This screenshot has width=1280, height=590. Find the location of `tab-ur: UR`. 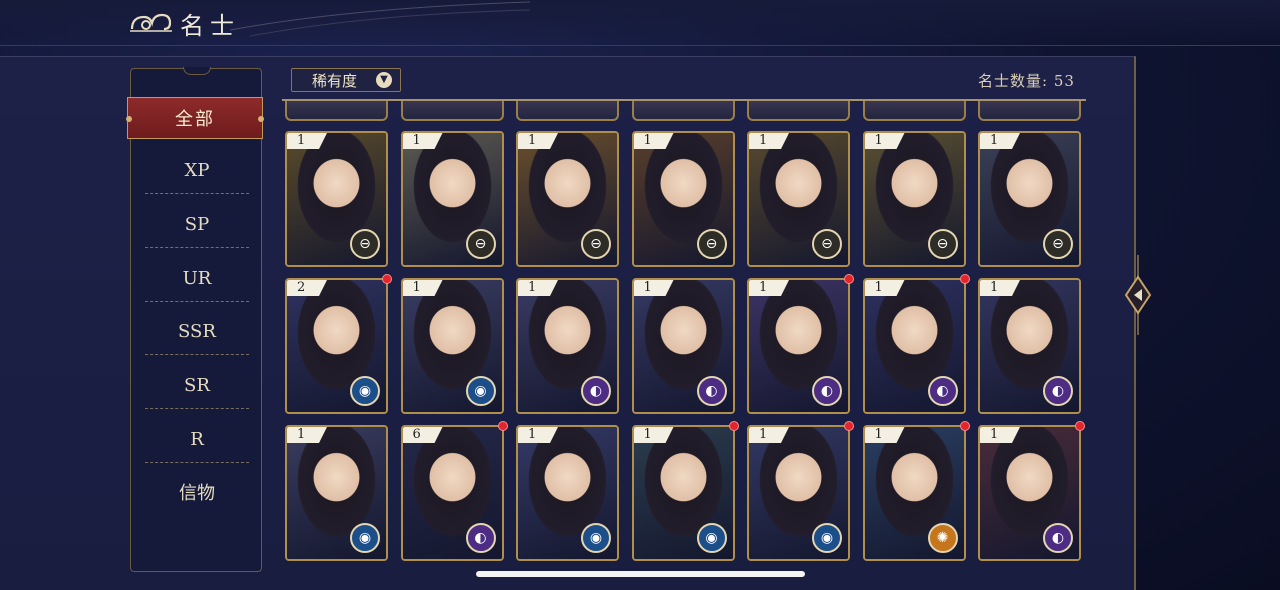

tab-ur: UR is located at coordinates (197, 278).